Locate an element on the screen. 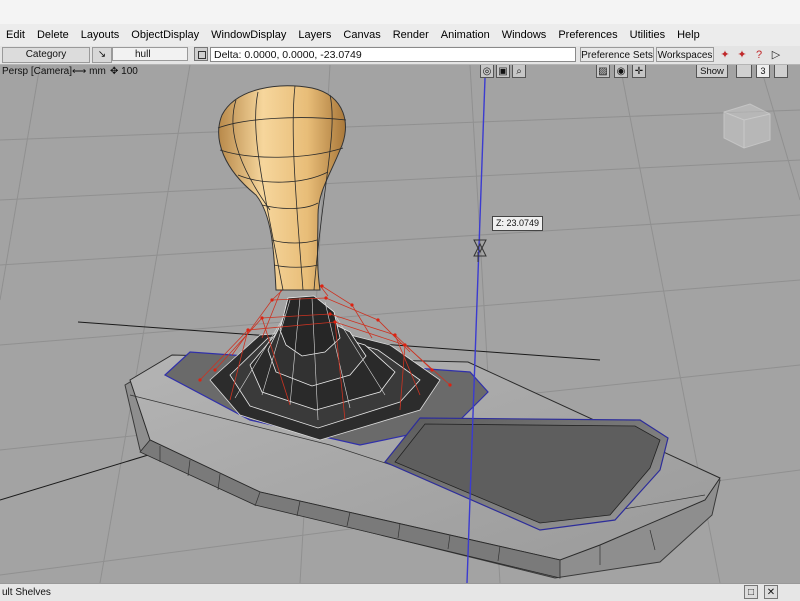  menu-layers: Layers is located at coordinates (314, 35).